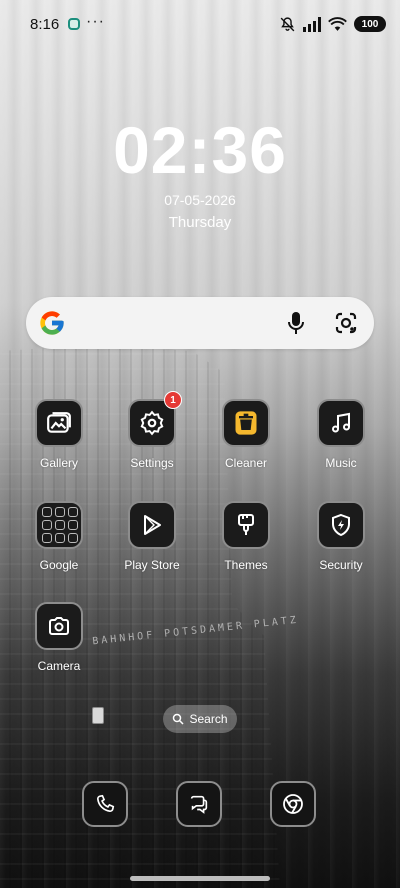 This screenshot has width=400, height=888. I want to click on camera-icon, so click(59, 626).